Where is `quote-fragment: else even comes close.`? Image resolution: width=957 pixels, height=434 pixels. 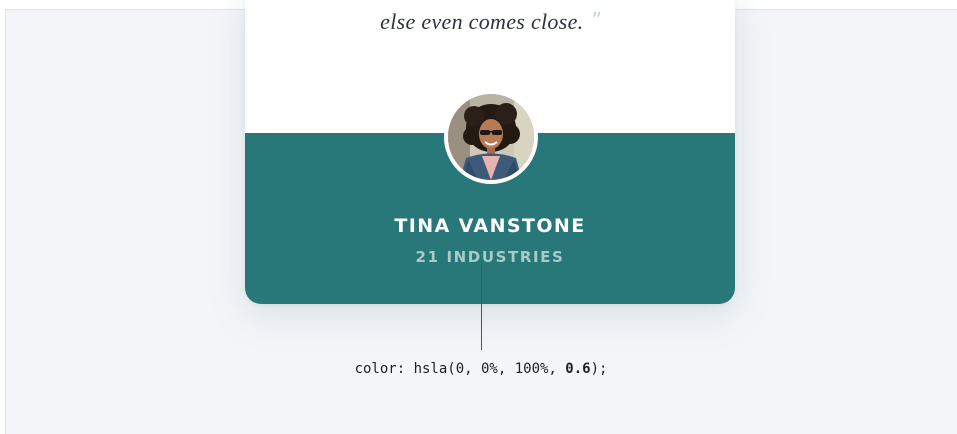
quote-fragment: else even comes close. is located at coordinates (482, 21).